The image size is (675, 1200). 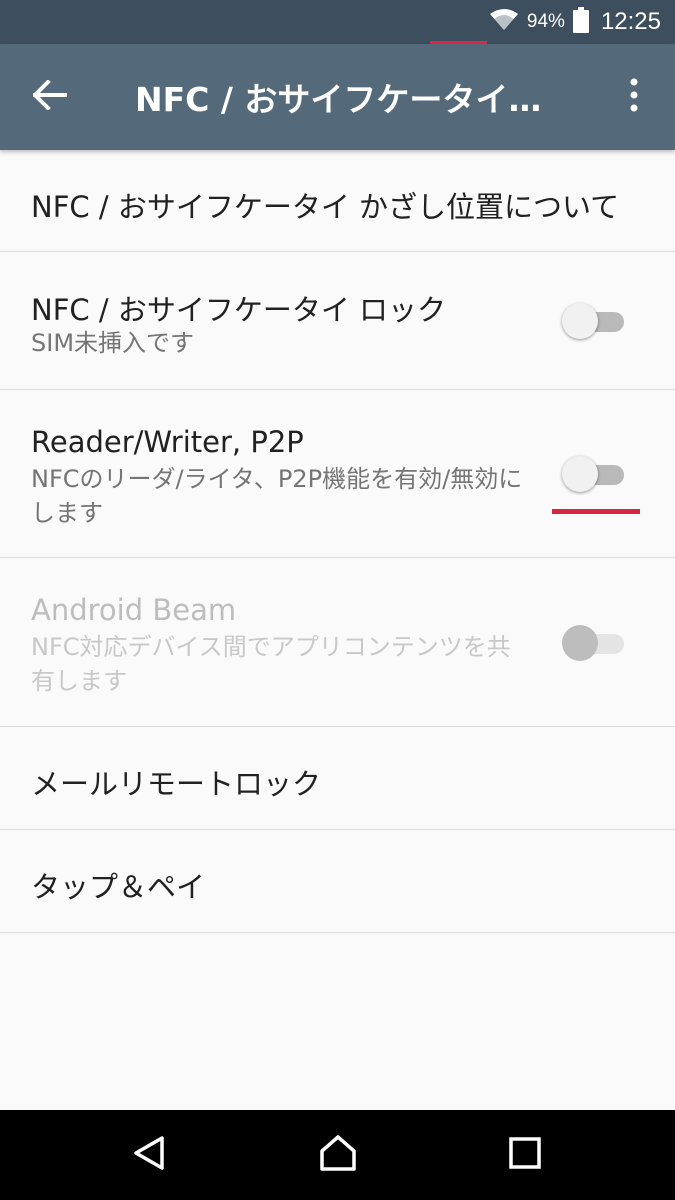 I want to click on setting-title: Android Beam, so click(x=134, y=610).